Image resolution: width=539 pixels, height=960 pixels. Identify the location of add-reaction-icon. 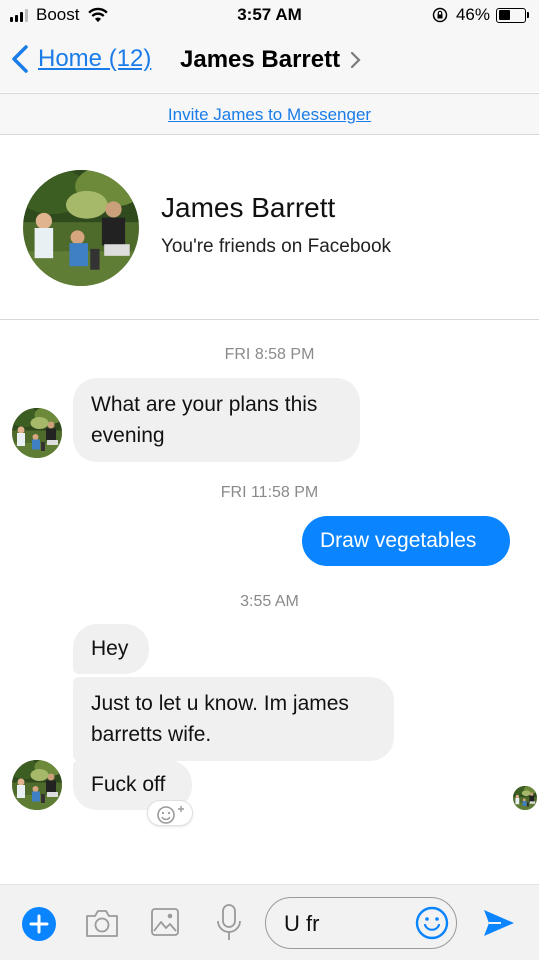
(170, 815).